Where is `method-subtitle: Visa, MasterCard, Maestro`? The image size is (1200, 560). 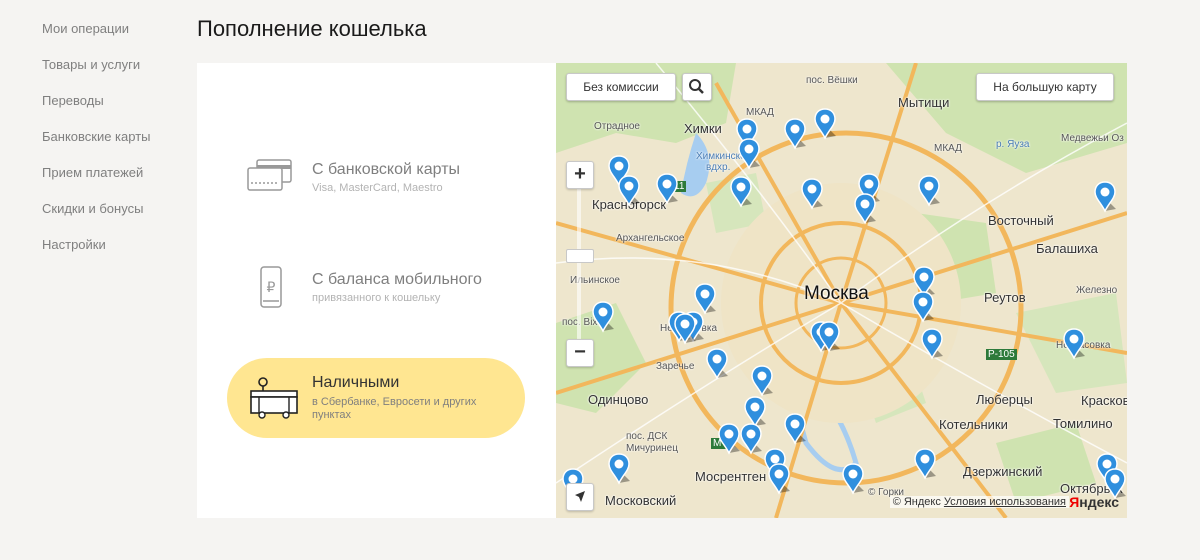
method-subtitle: Visa, MasterCard, Maestro is located at coordinates (377, 188).